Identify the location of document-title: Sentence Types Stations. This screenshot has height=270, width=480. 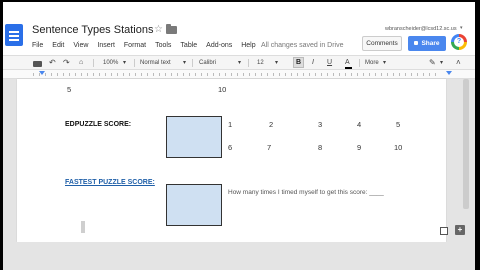
(93, 30).